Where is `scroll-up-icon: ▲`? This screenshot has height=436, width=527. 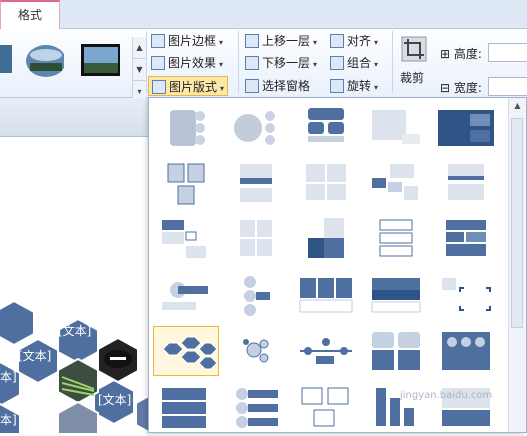 scroll-up-icon: ▲ is located at coordinates (517, 106).